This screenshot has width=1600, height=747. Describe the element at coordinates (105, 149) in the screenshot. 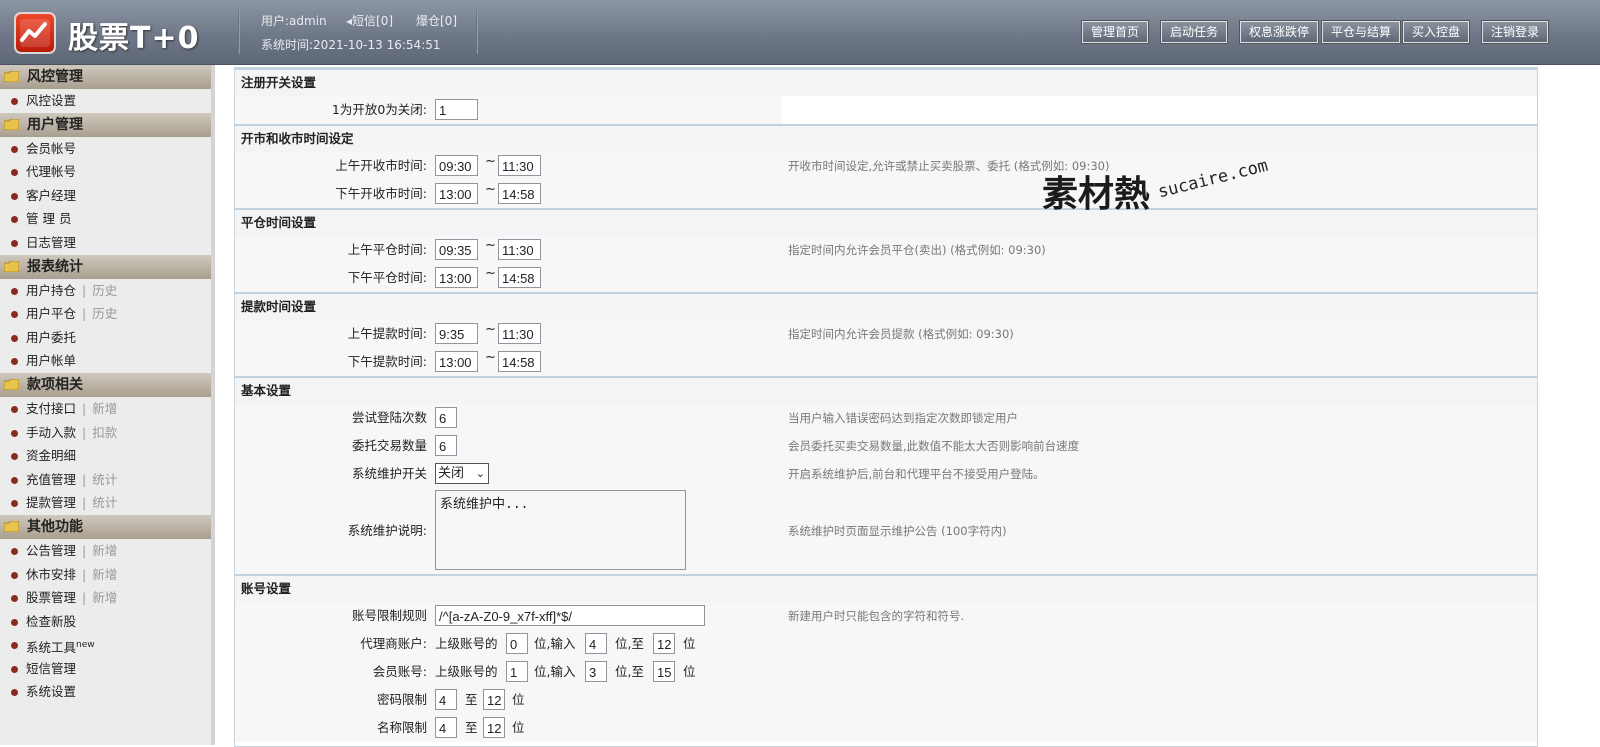

I see `sidebar-item: 会员帐号` at that location.